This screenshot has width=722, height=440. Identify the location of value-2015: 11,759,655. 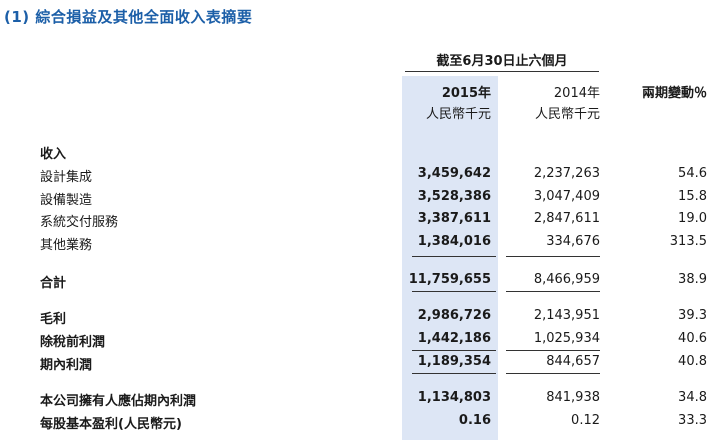
(449, 279).